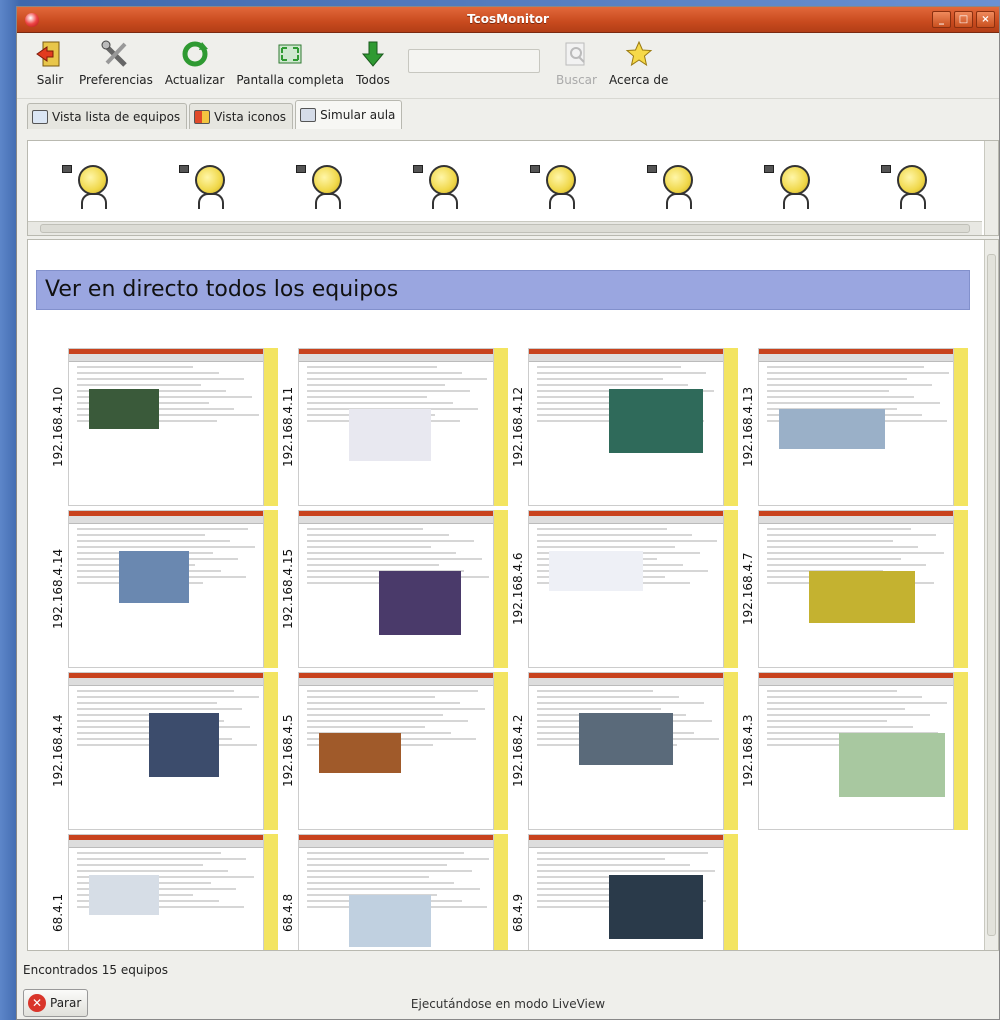  What do you see at coordinates (250, 116) in the screenshot?
I see `tab-icon-view-label: Vista iconos` at bounding box center [250, 116].